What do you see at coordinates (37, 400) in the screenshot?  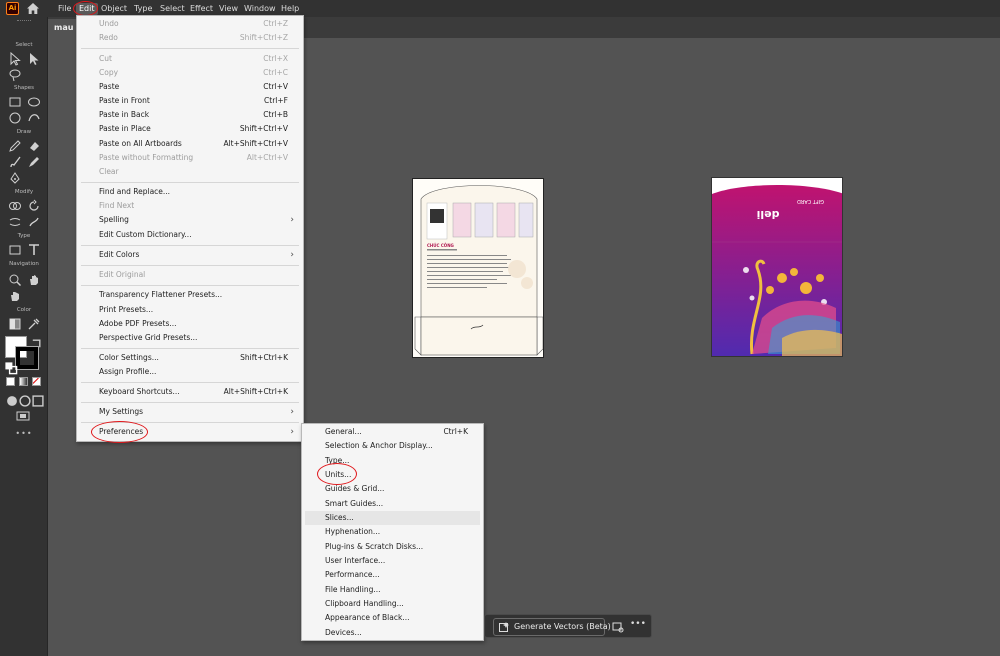 I see `draw-inside-icon` at bounding box center [37, 400].